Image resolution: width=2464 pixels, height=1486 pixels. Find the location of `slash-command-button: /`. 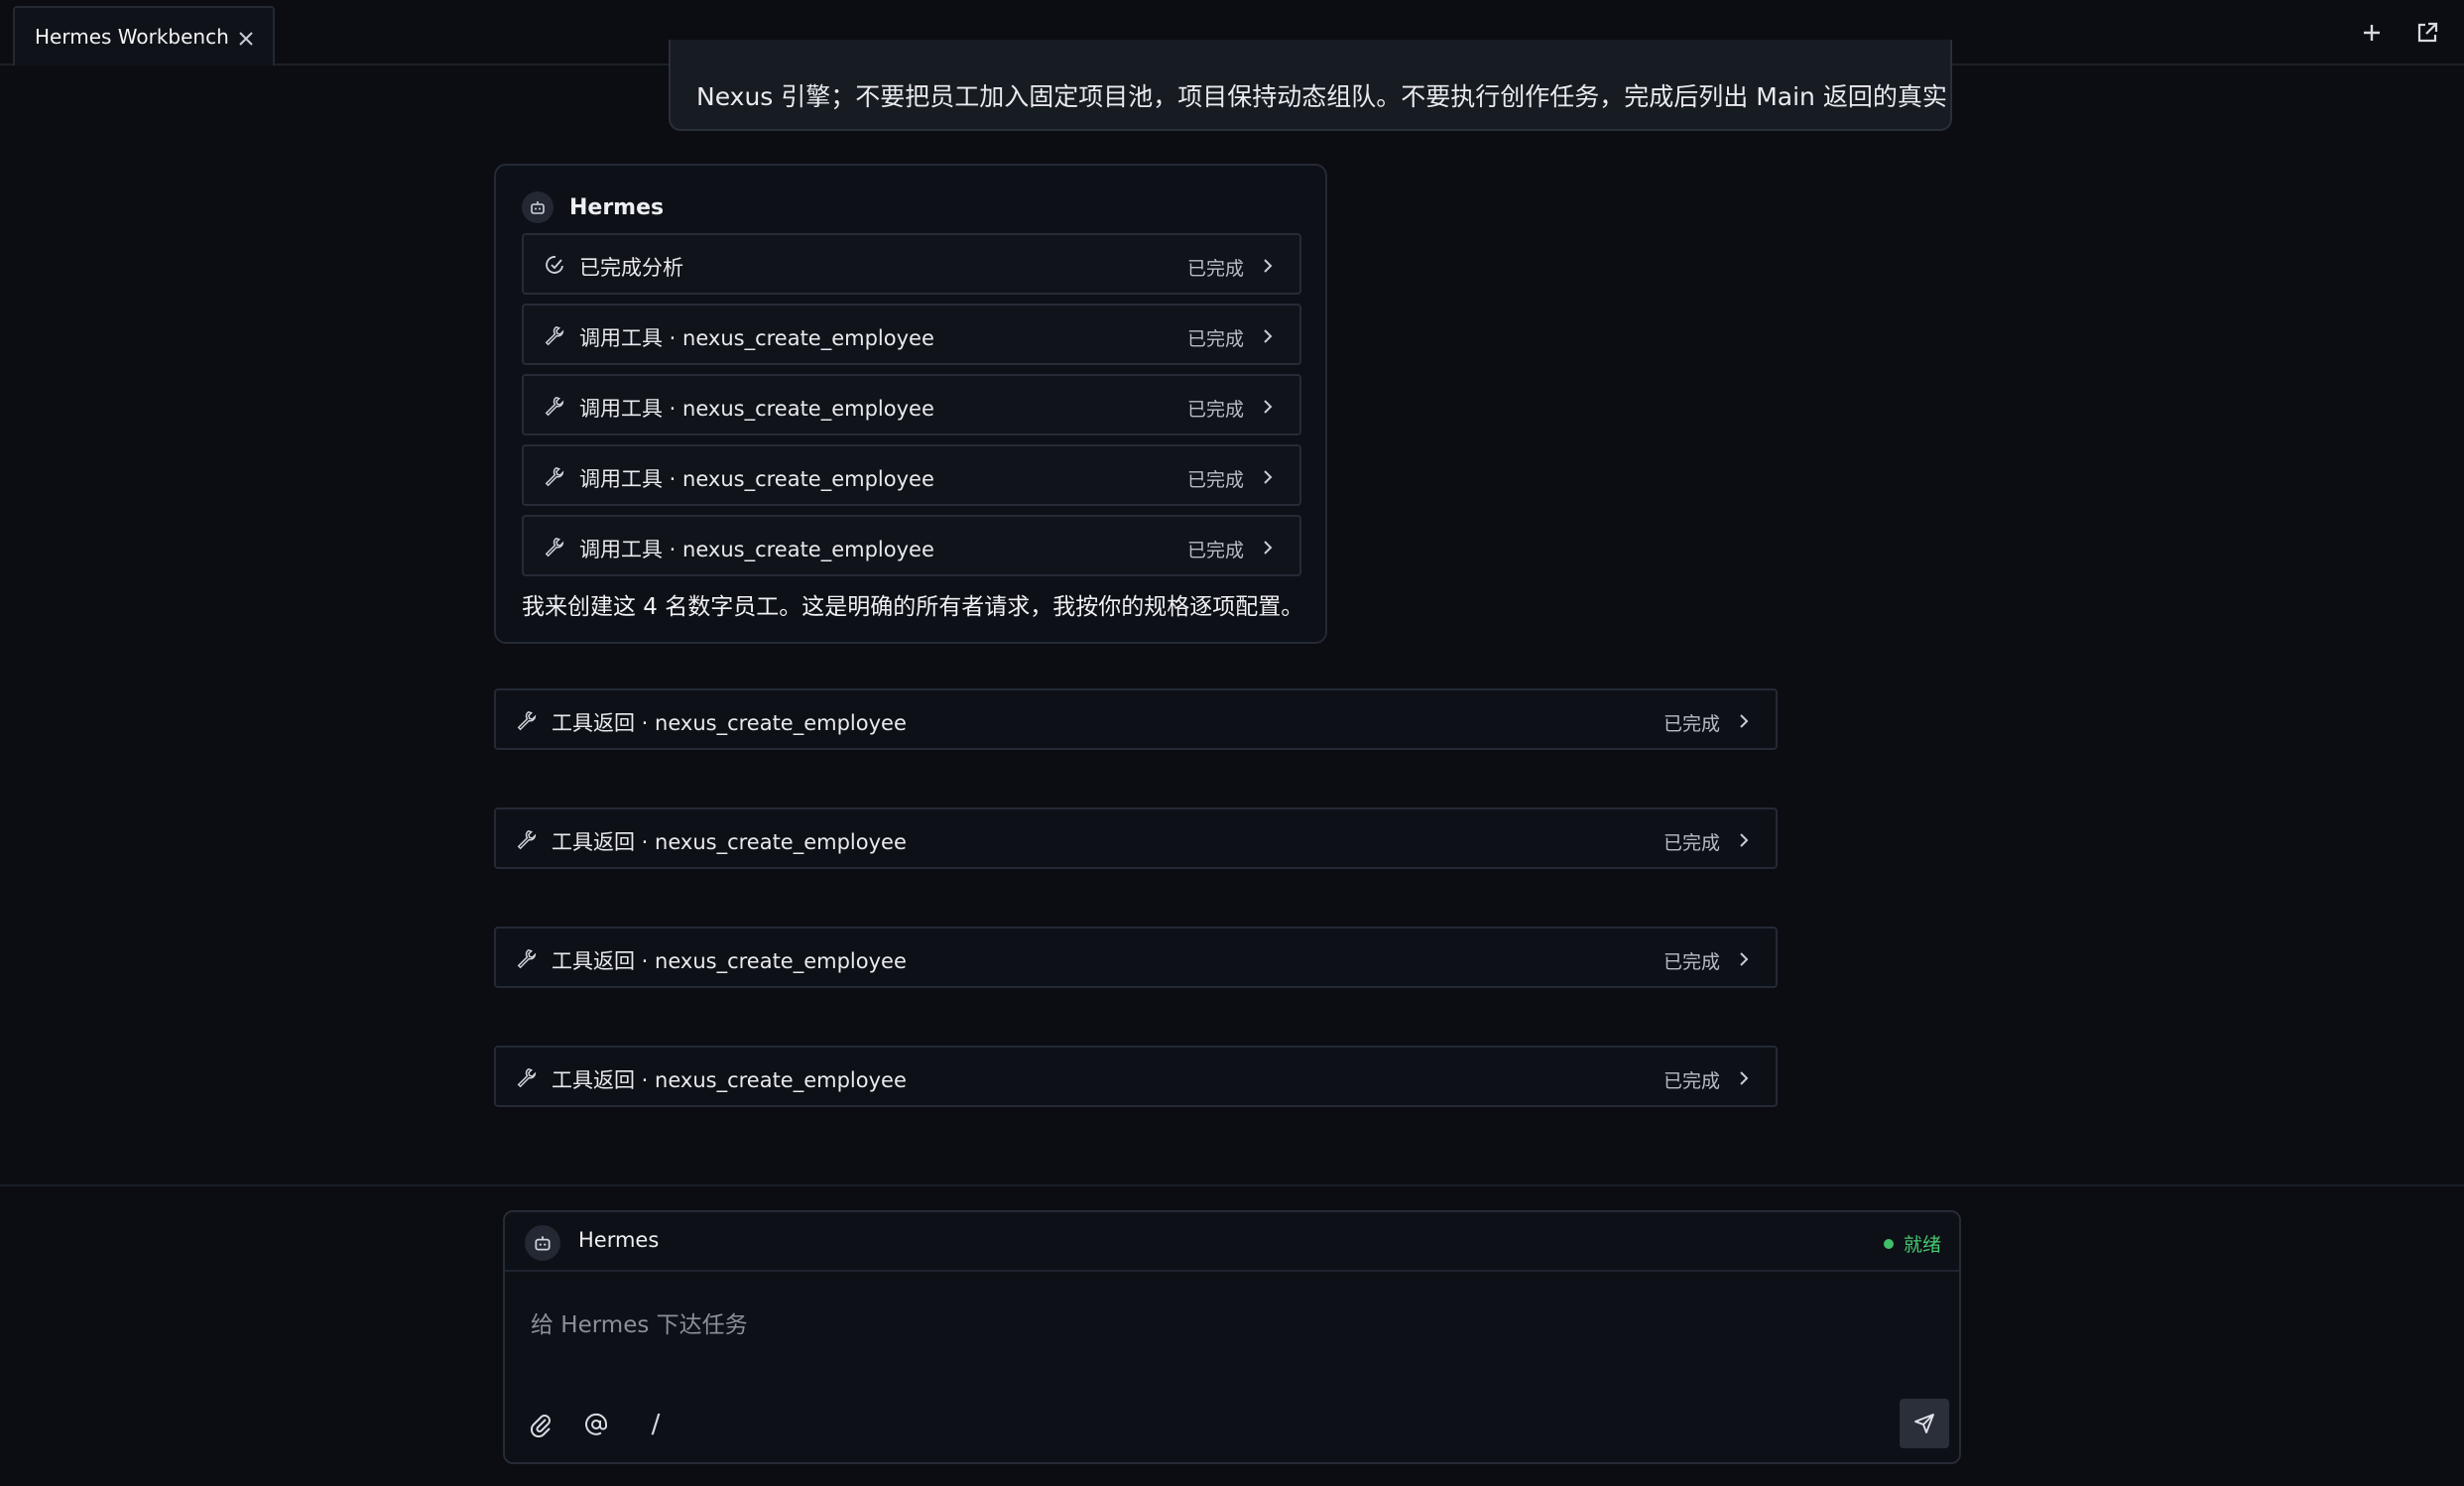

slash-command-button: / is located at coordinates (656, 1424).